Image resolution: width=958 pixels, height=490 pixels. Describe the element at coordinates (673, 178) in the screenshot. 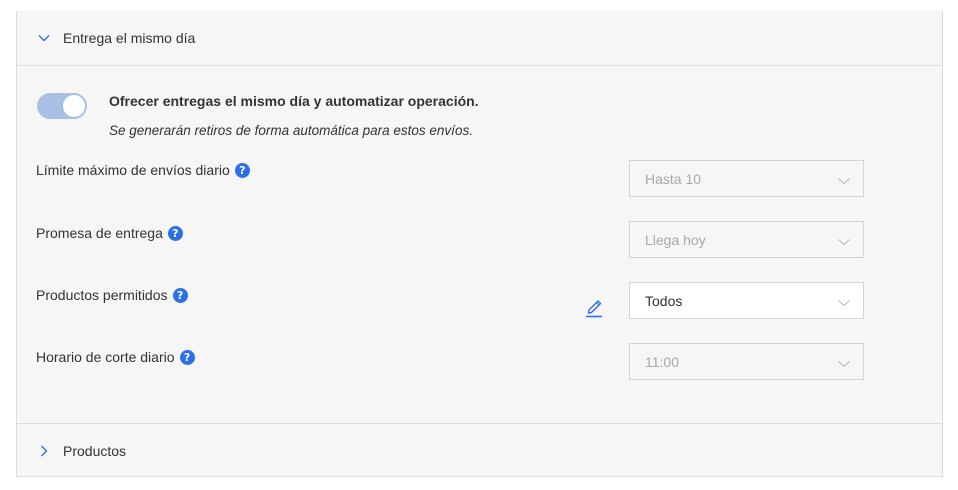

I see `daily-limit-value: Hasta 10` at that location.